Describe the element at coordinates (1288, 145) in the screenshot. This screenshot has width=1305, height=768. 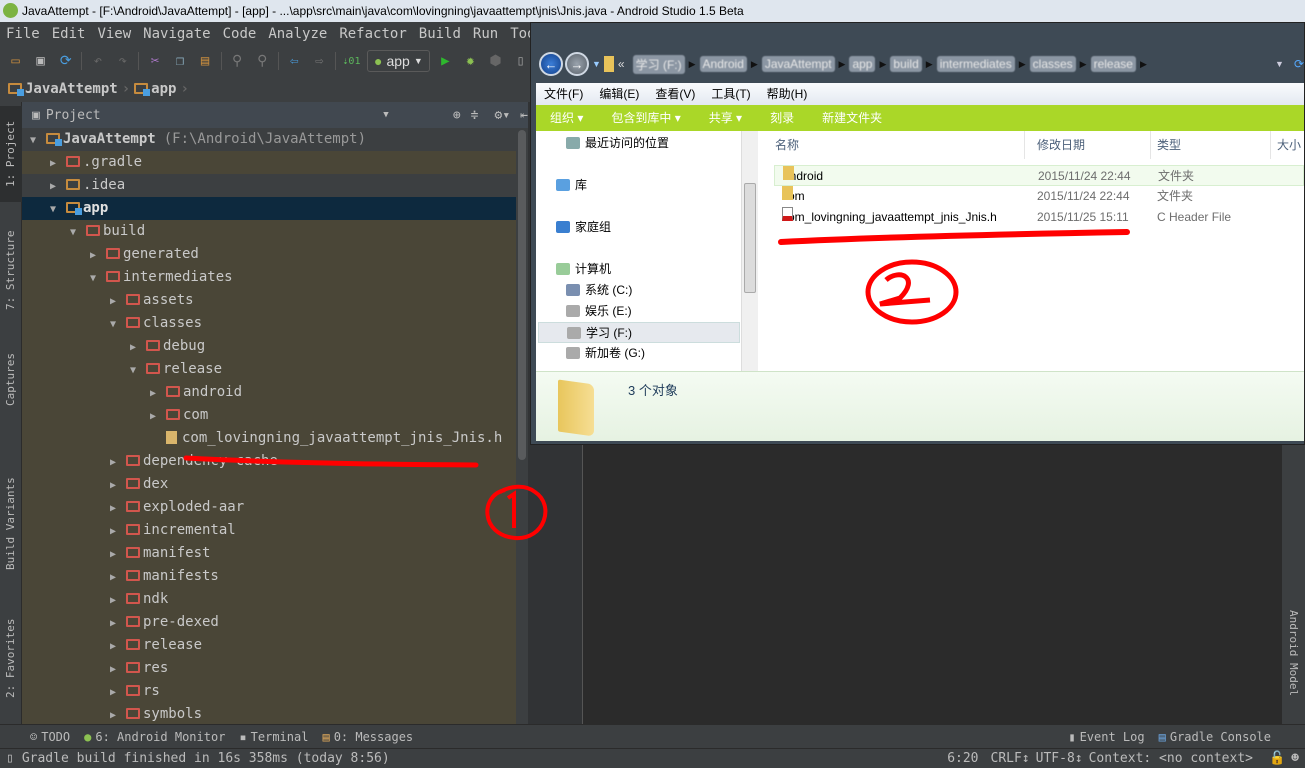
I see `column-size: 大小` at that location.